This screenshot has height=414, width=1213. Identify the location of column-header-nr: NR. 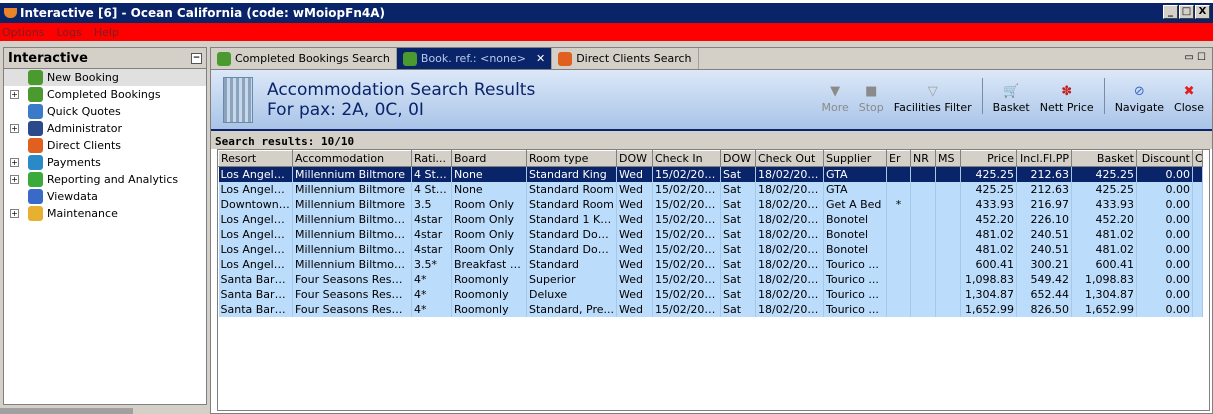
(923, 158).